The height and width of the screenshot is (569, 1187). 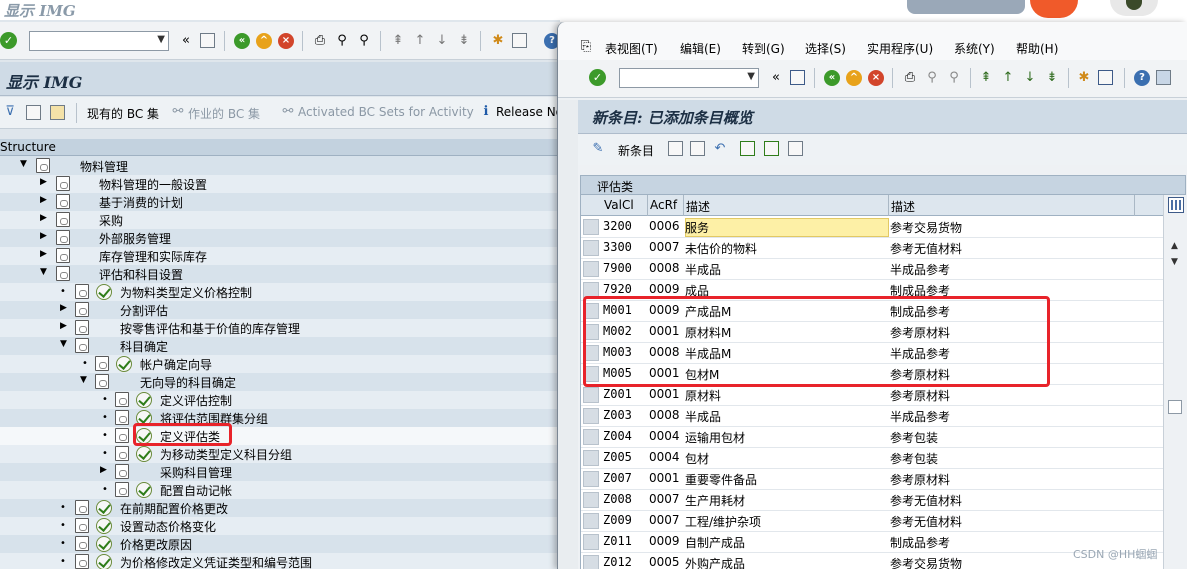 What do you see at coordinates (776, 78) in the screenshot?
I see `double-left-icon: «` at bounding box center [776, 78].